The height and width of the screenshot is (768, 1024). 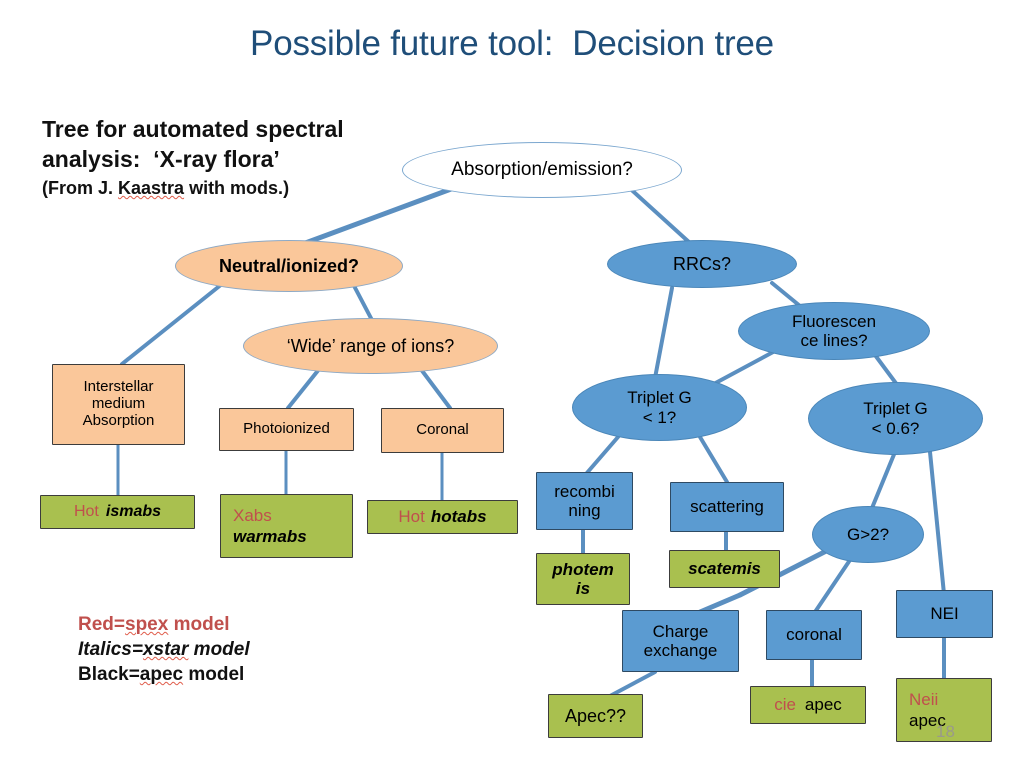 I want to click on node-model-cie-apec: cie apec, so click(x=808, y=705).